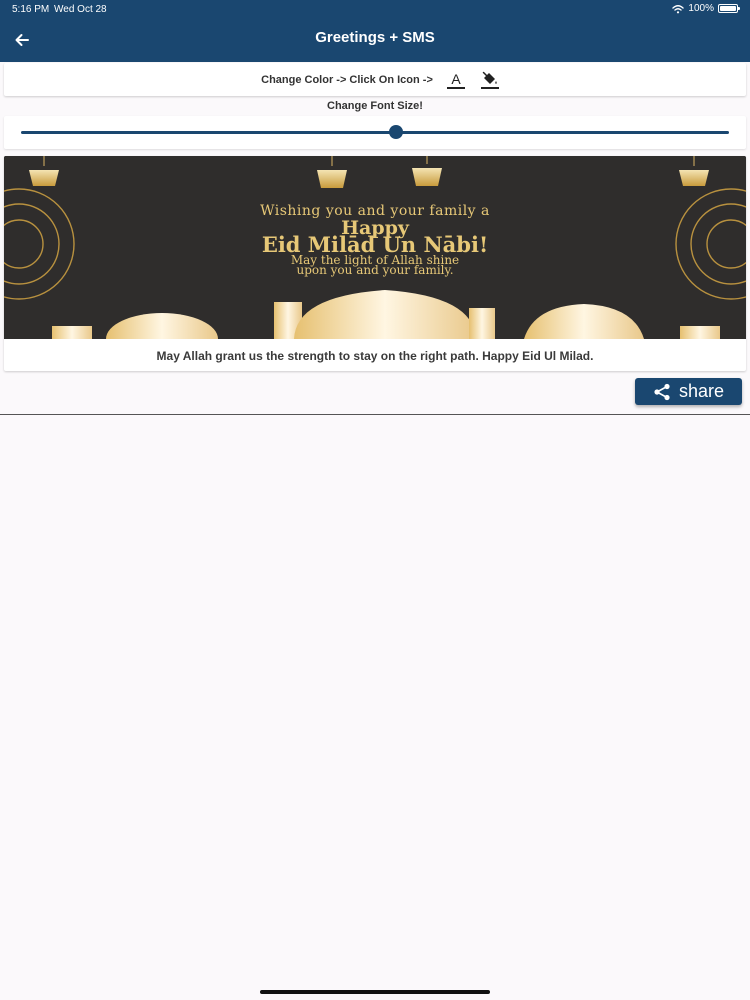 The width and height of the screenshot is (750, 1000). I want to click on page-title: Greetings + SMS, so click(375, 37).